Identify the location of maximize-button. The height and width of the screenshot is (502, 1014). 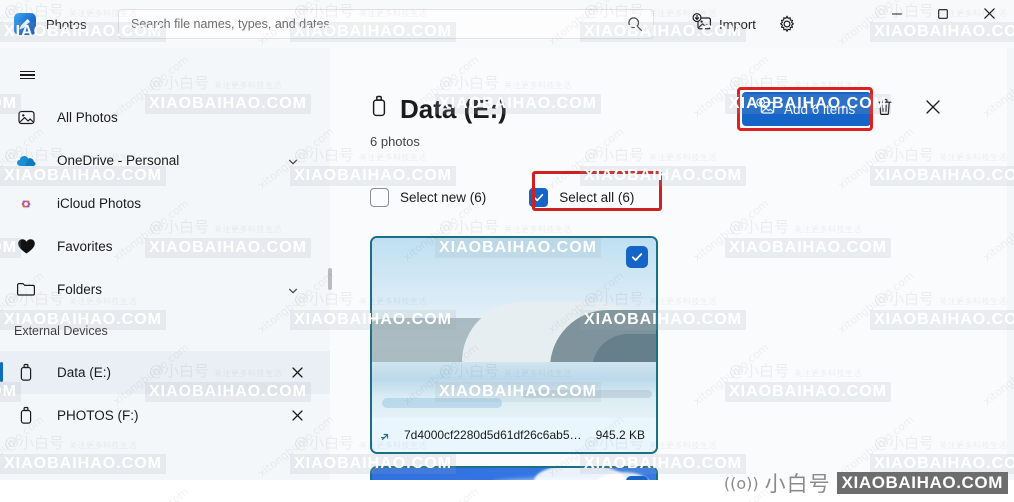
(943, 16).